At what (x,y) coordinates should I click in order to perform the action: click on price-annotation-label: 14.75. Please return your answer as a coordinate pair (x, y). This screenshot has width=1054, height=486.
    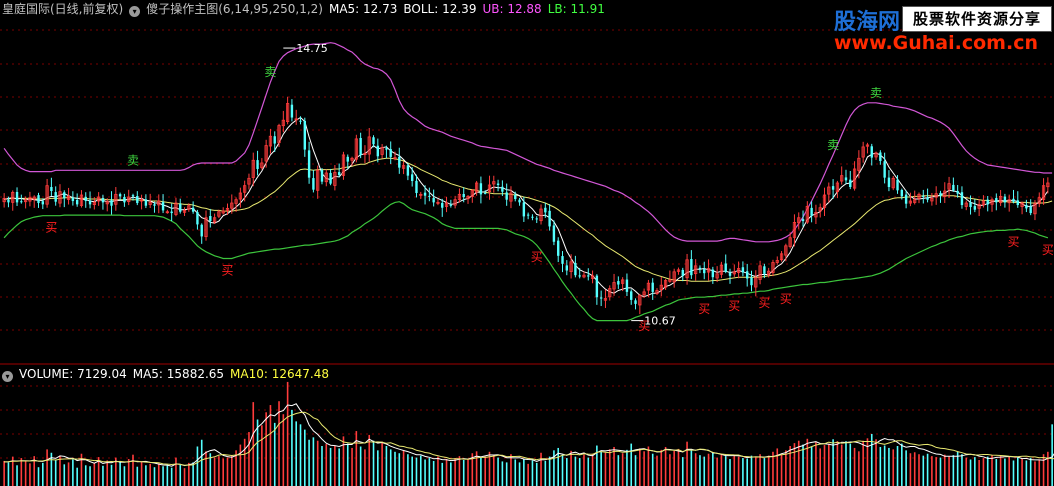
    Looking at the image, I should click on (312, 48).